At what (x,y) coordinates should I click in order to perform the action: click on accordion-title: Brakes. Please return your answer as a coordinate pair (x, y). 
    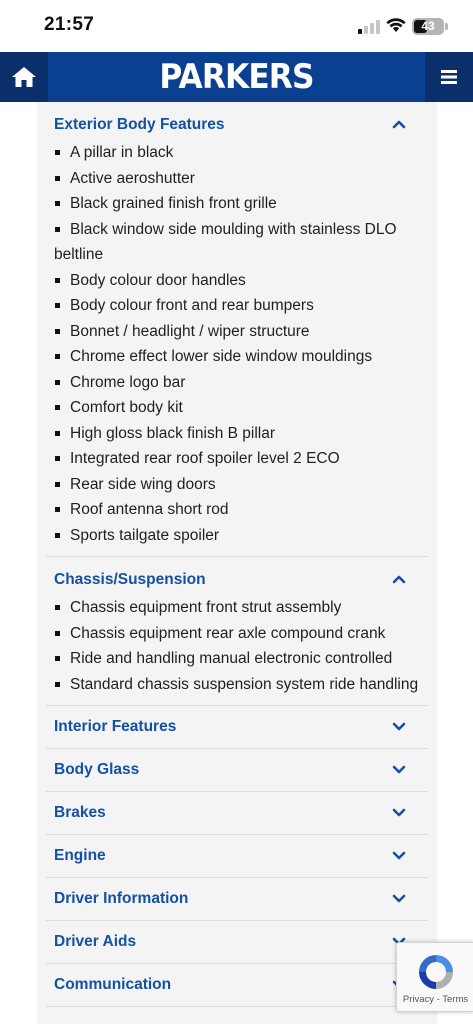
    Looking at the image, I should click on (80, 812).